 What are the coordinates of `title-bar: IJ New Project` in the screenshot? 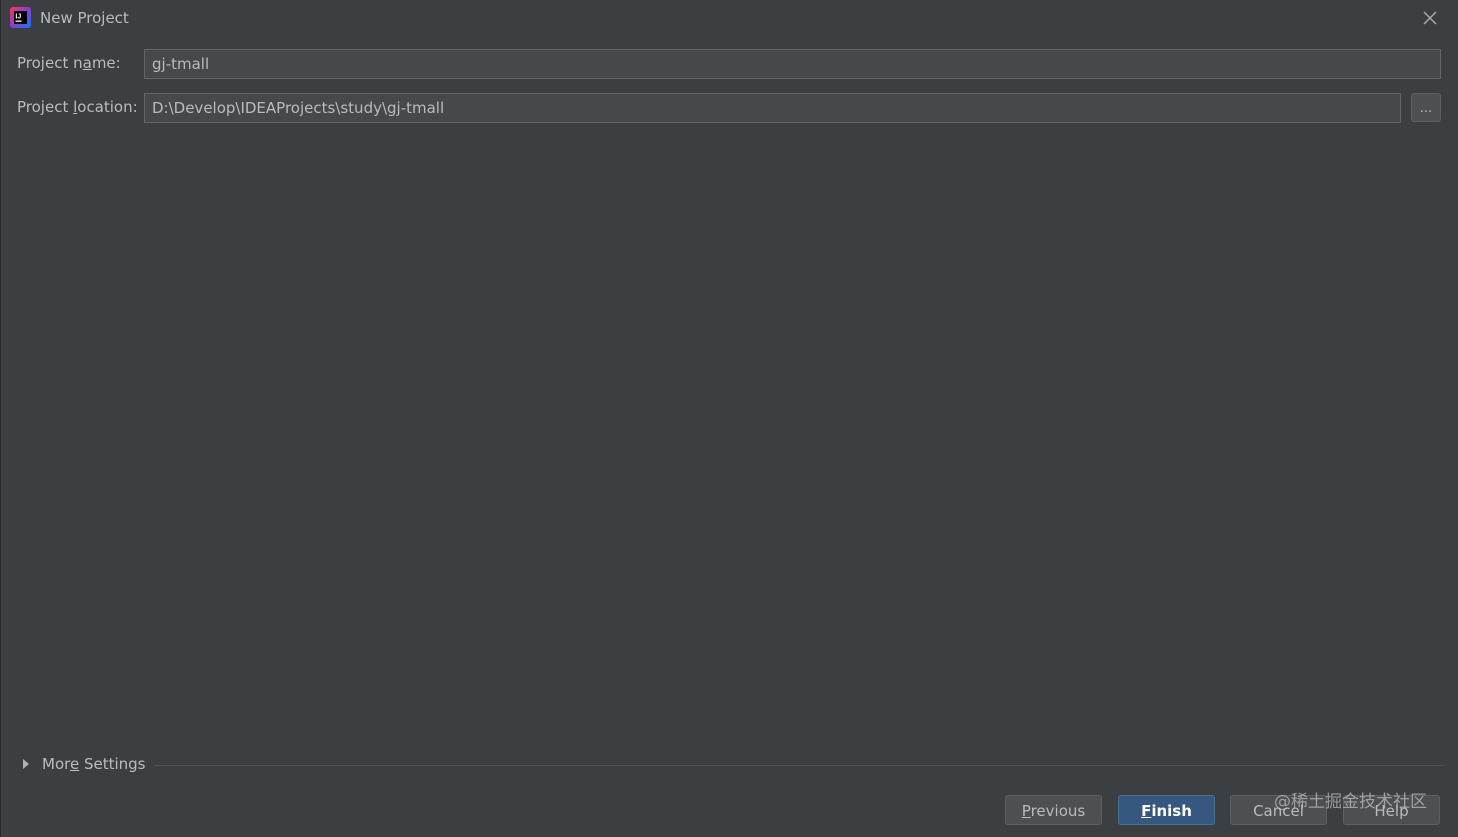 It's located at (729, 18).